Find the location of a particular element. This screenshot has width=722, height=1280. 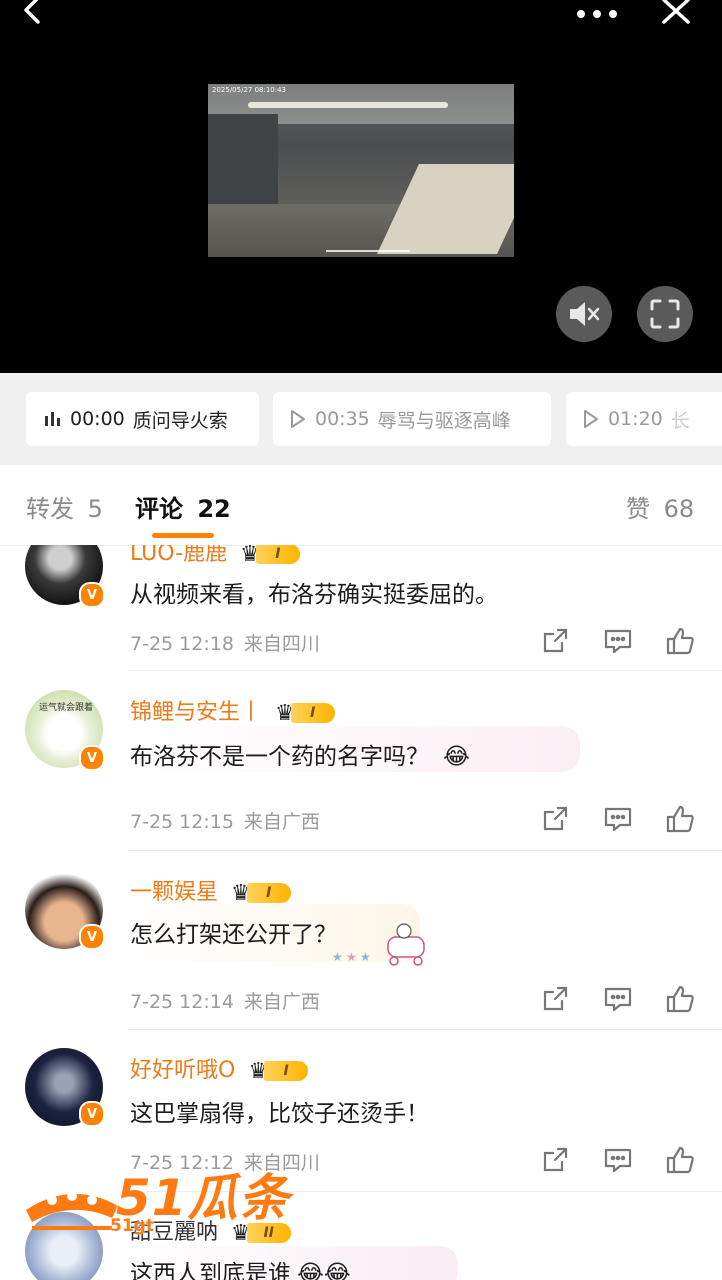

comment-meta: 7-25 12:15 来自广西 is located at coordinates (225, 822).